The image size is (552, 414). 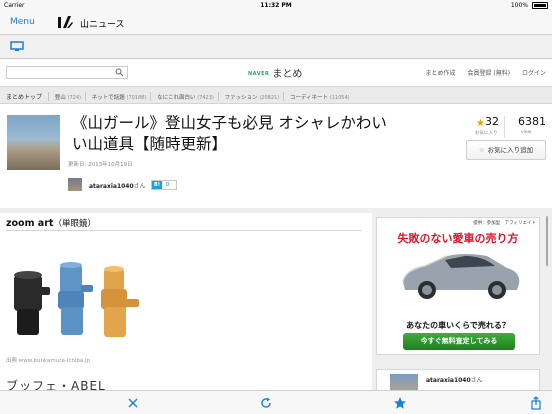 I want to click on register-link: 会員登録 (無料), so click(x=488, y=73).